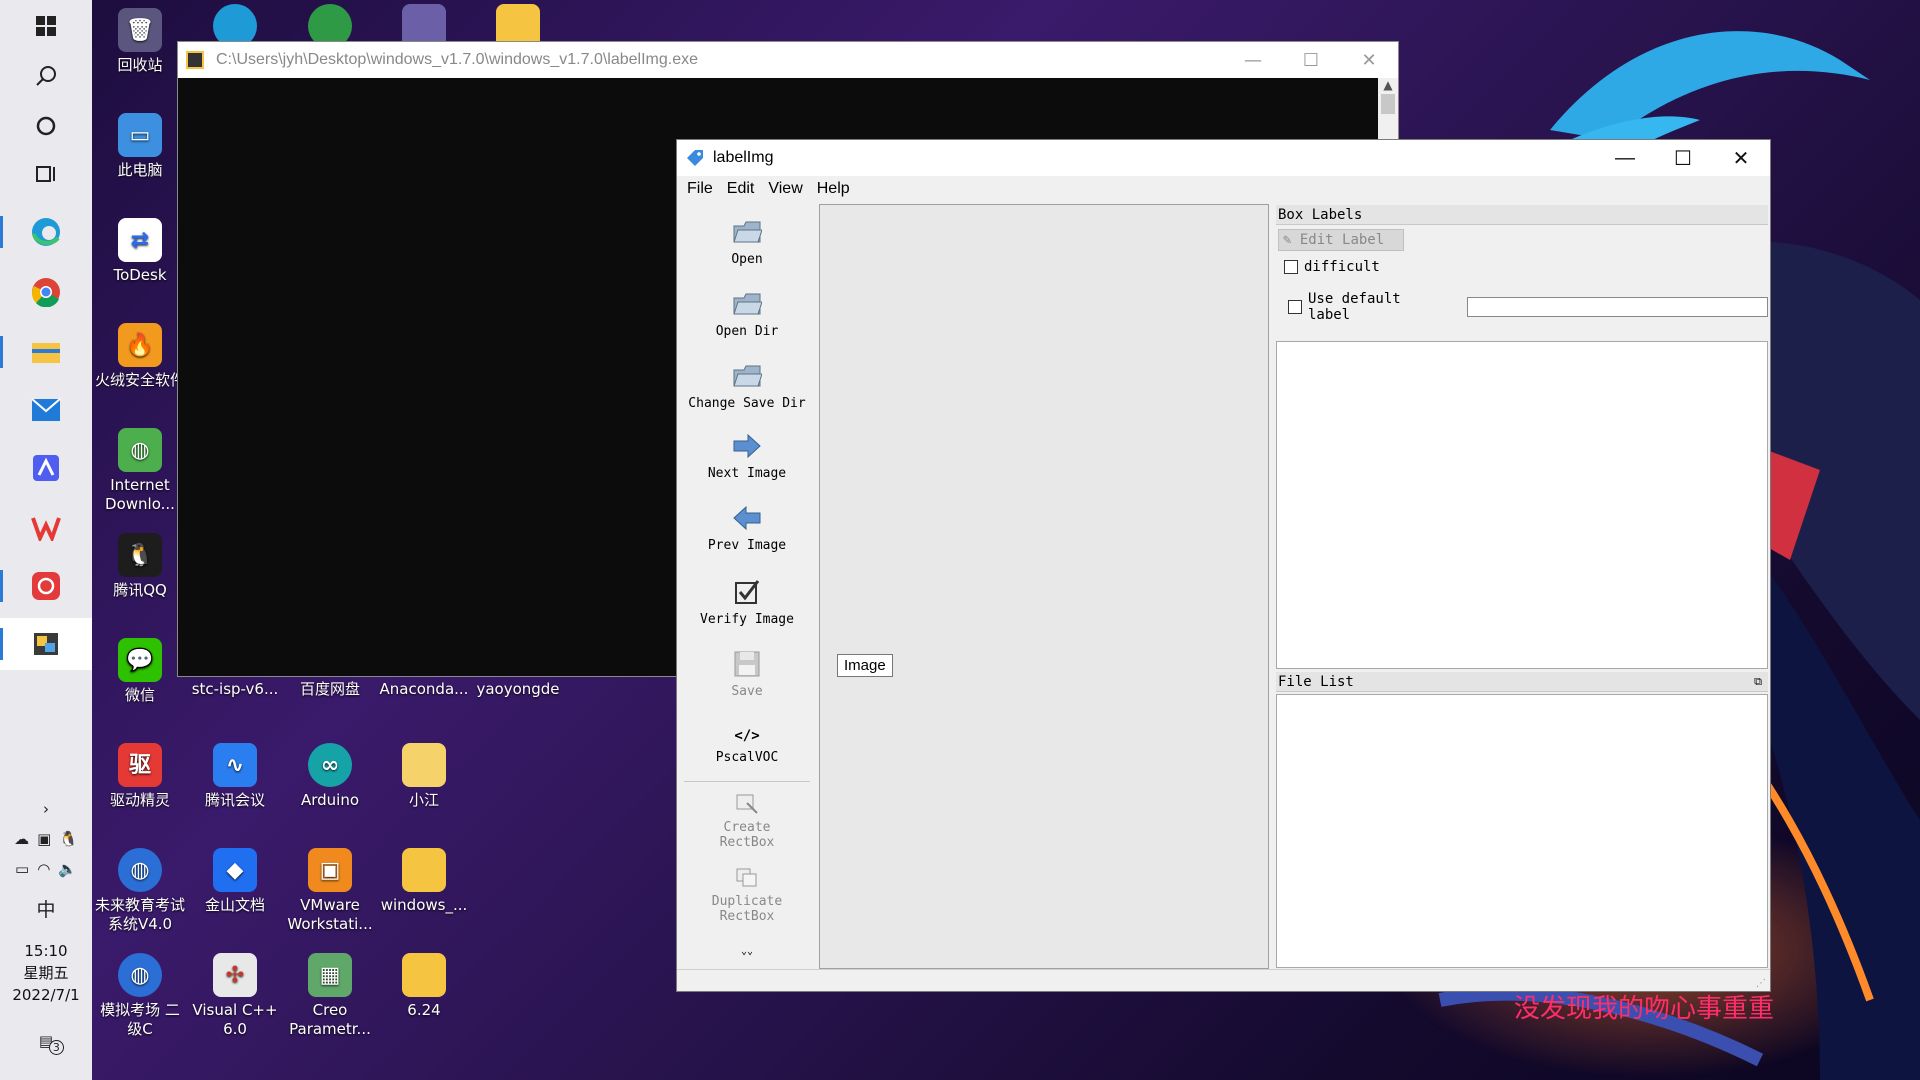  I want to click on file-list-dock: File List ⧉, so click(1522, 821).